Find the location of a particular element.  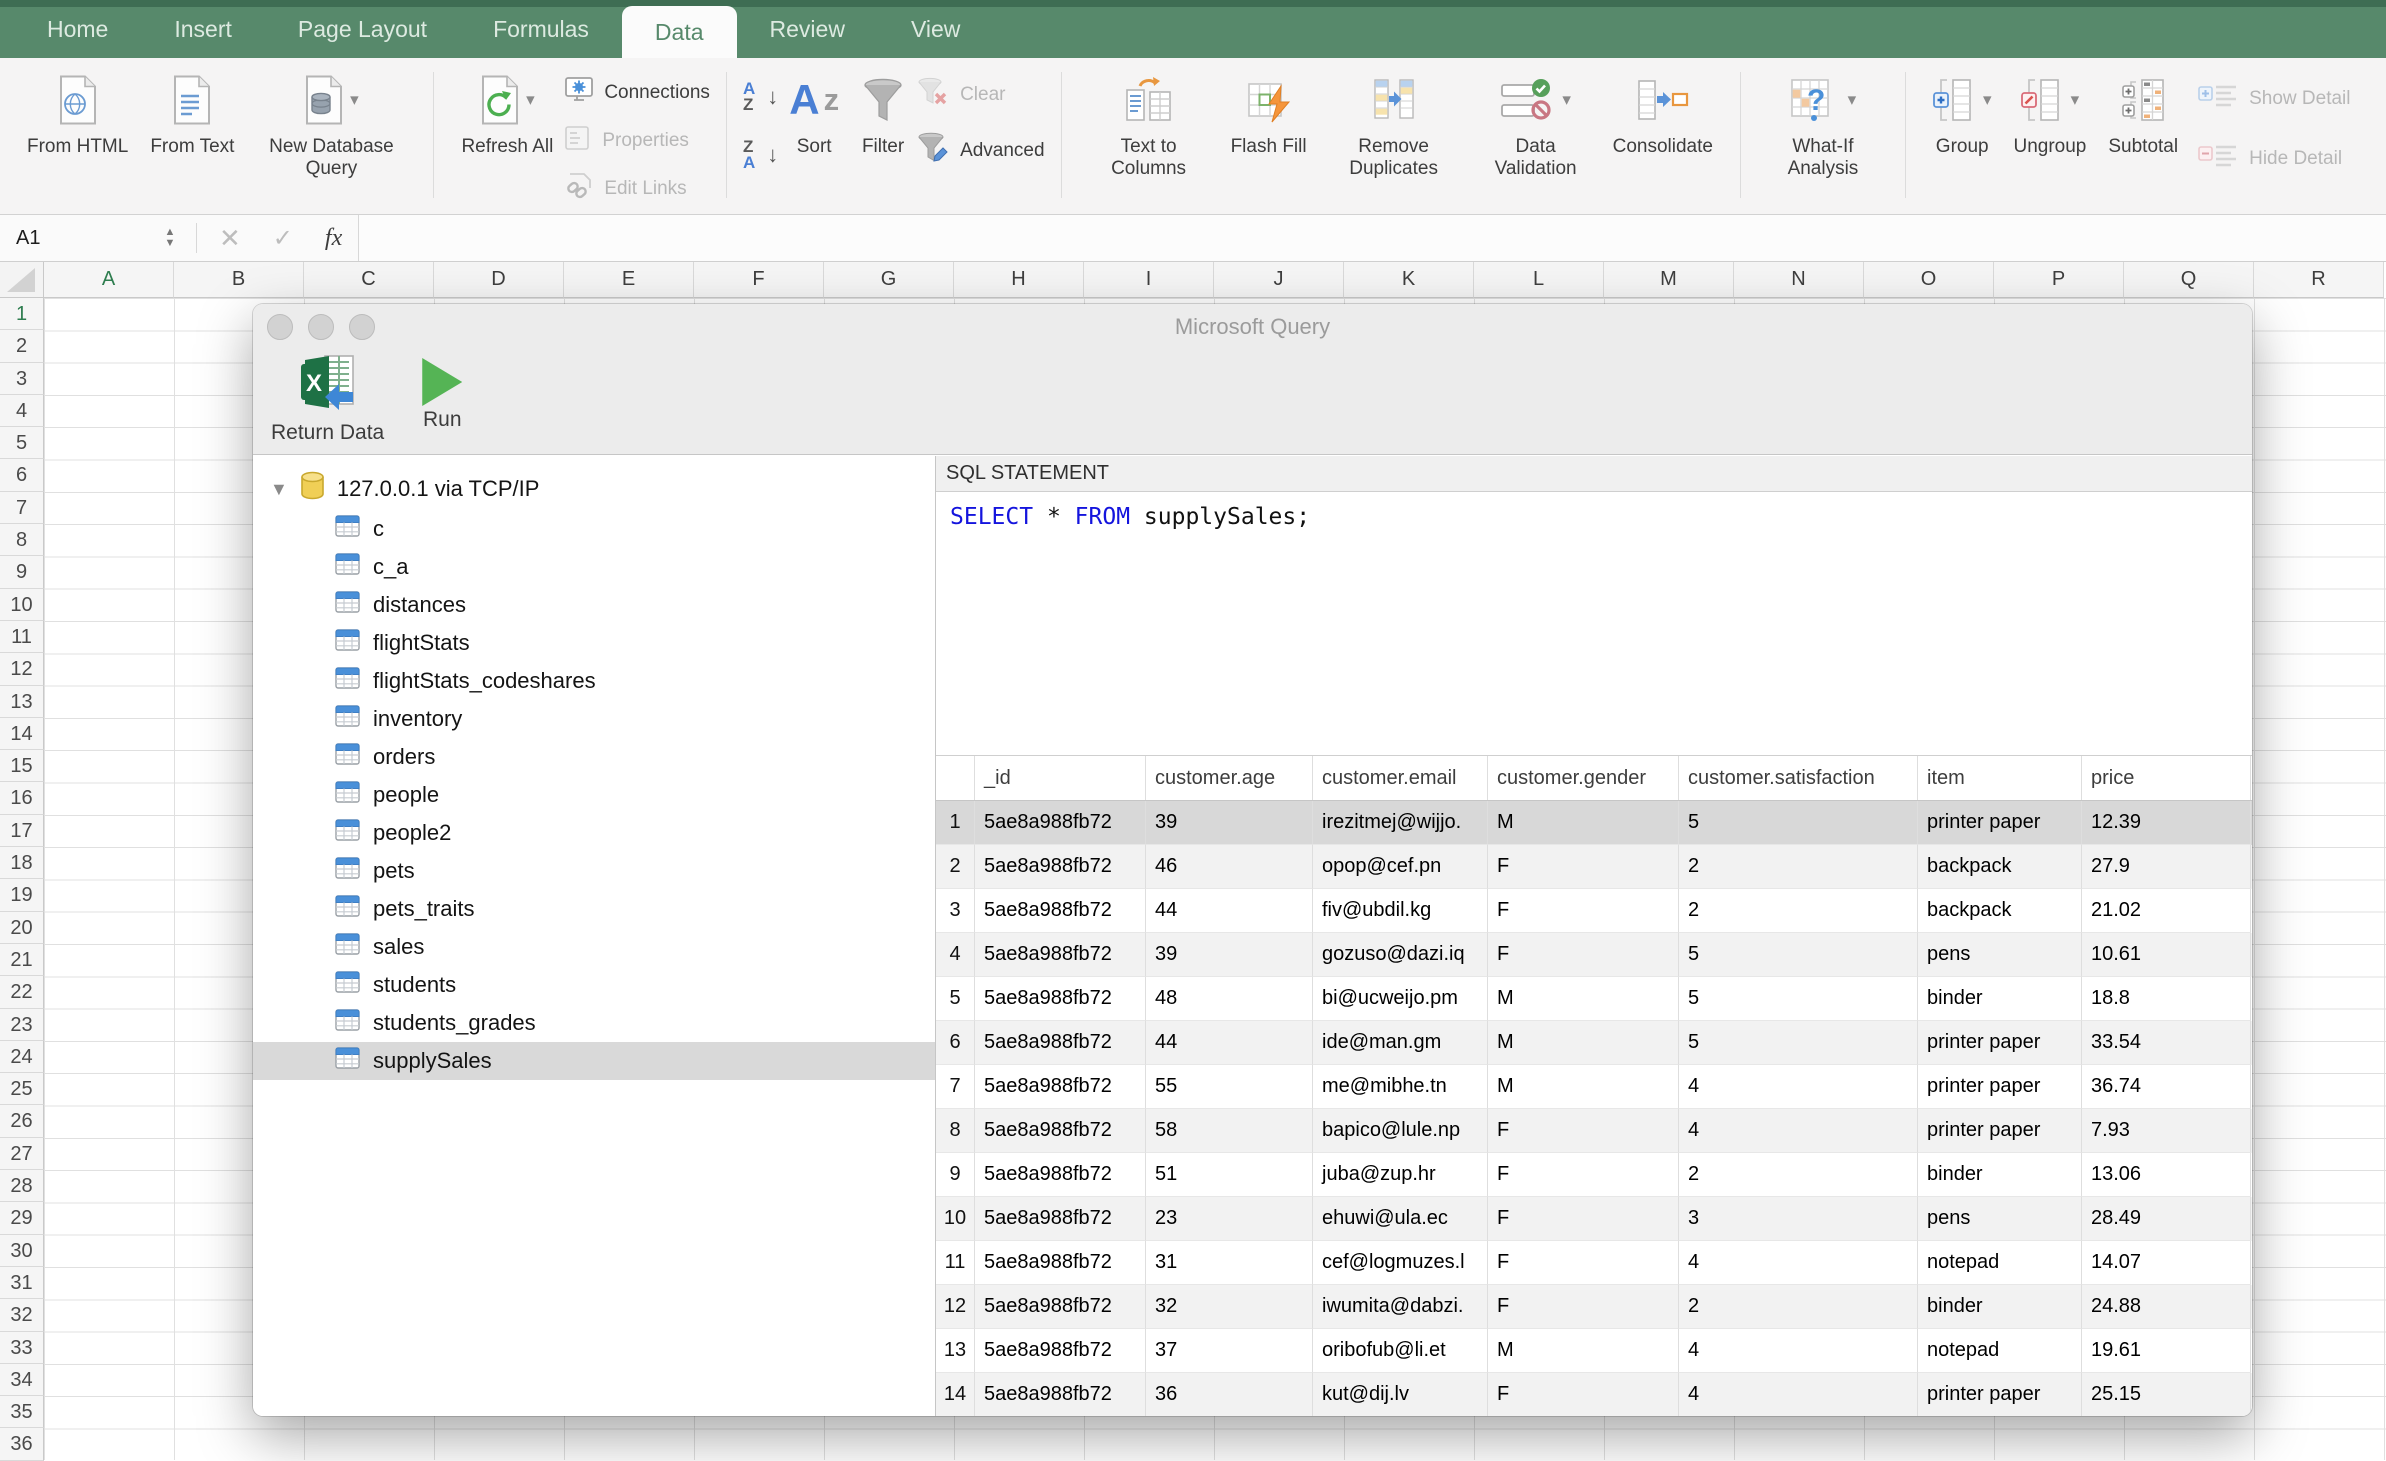

row-header-4: 4 is located at coordinates (22, 411).